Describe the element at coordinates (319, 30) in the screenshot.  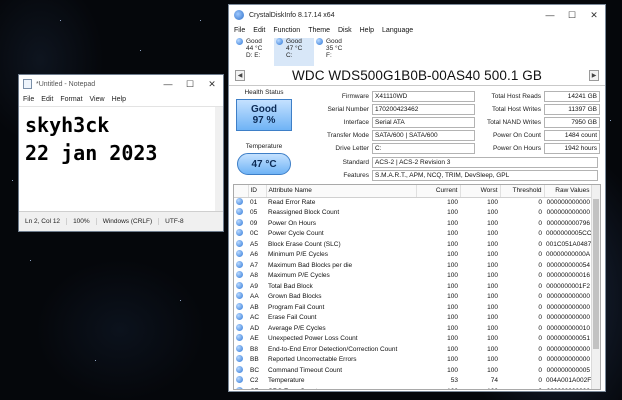
I see `menu-theme: Theme` at that location.